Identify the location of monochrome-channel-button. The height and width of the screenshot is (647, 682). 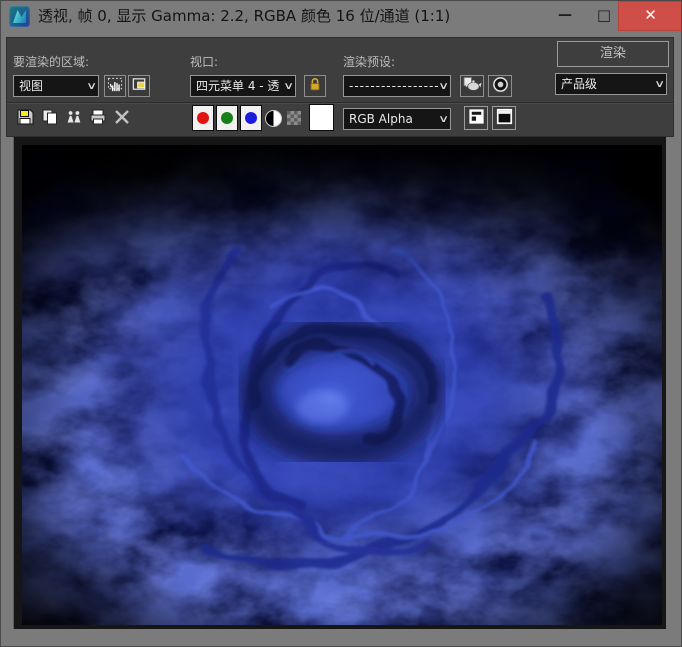
(273, 118).